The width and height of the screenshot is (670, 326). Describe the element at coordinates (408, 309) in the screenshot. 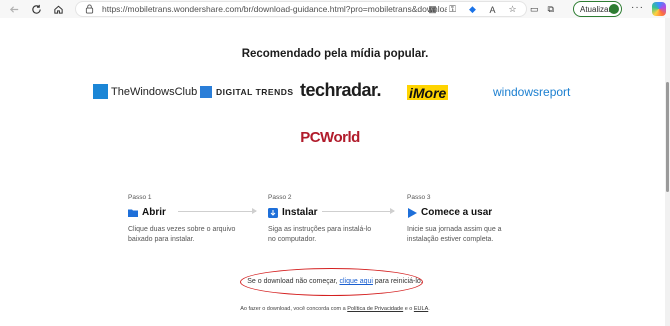

I see `legal-text-middle: e o` at that location.